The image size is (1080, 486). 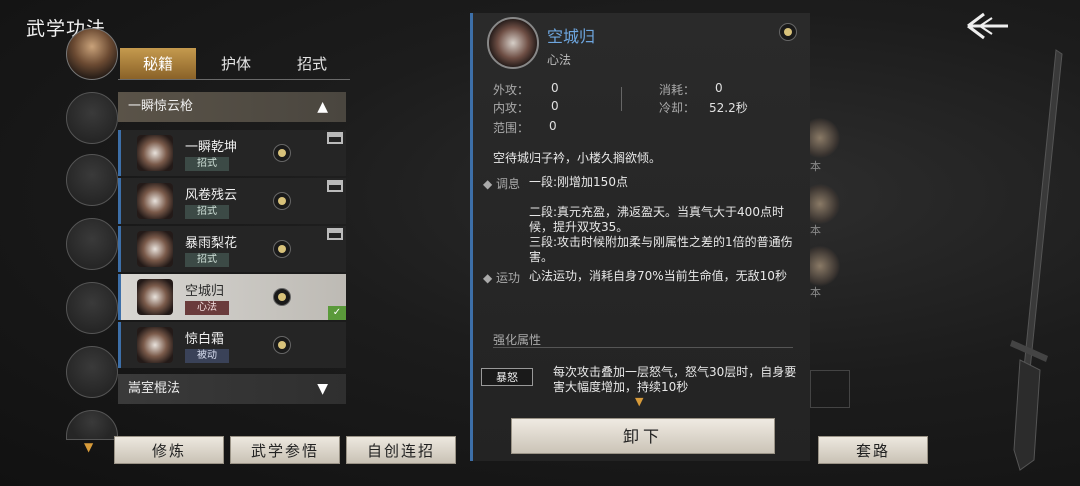 What do you see at coordinates (211, 195) in the screenshot?
I see `skill-name: 风卷残云` at bounding box center [211, 195].